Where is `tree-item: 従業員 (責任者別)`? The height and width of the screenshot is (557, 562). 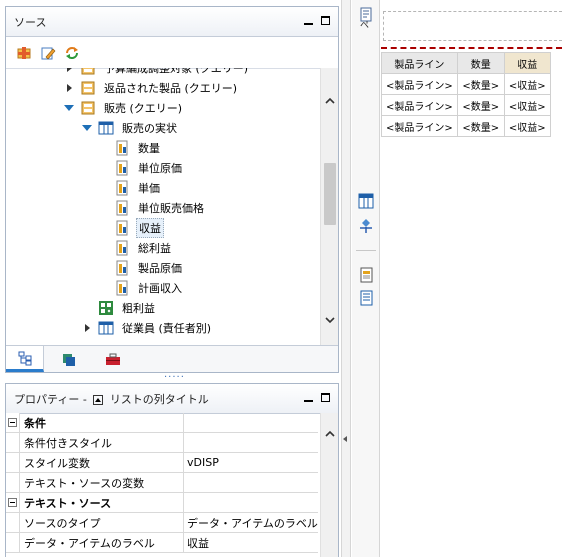 tree-item: 従業員 (責任者別) is located at coordinates (147, 328).